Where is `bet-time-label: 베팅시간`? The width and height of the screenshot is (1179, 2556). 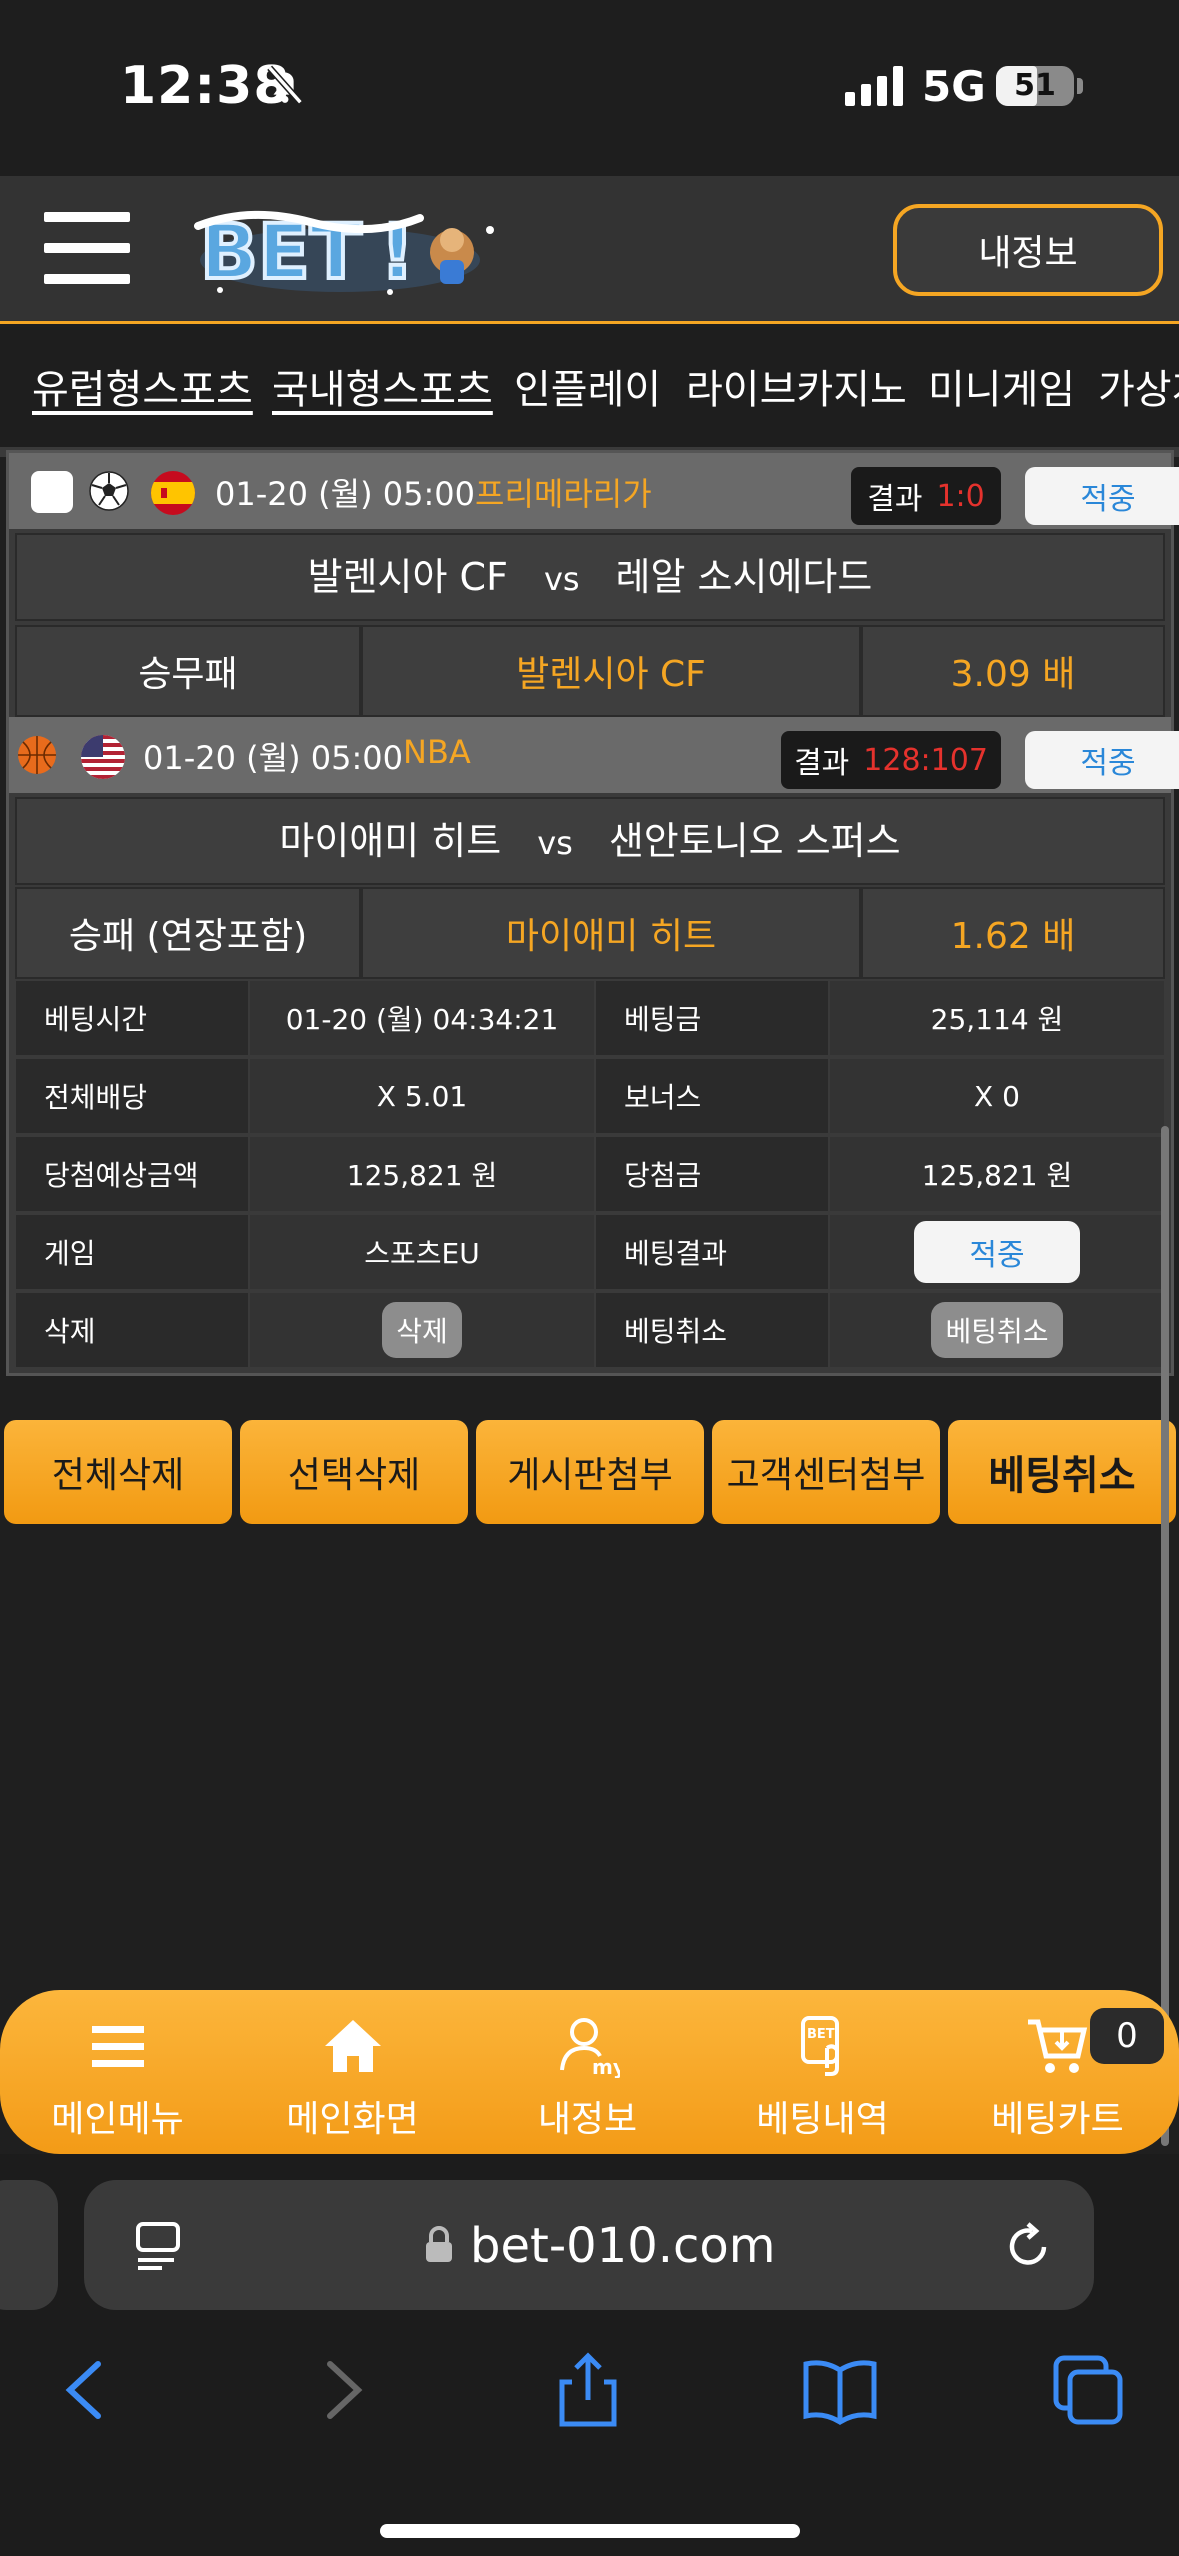 bet-time-label: 베팅시간 is located at coordinates (132, 1018).